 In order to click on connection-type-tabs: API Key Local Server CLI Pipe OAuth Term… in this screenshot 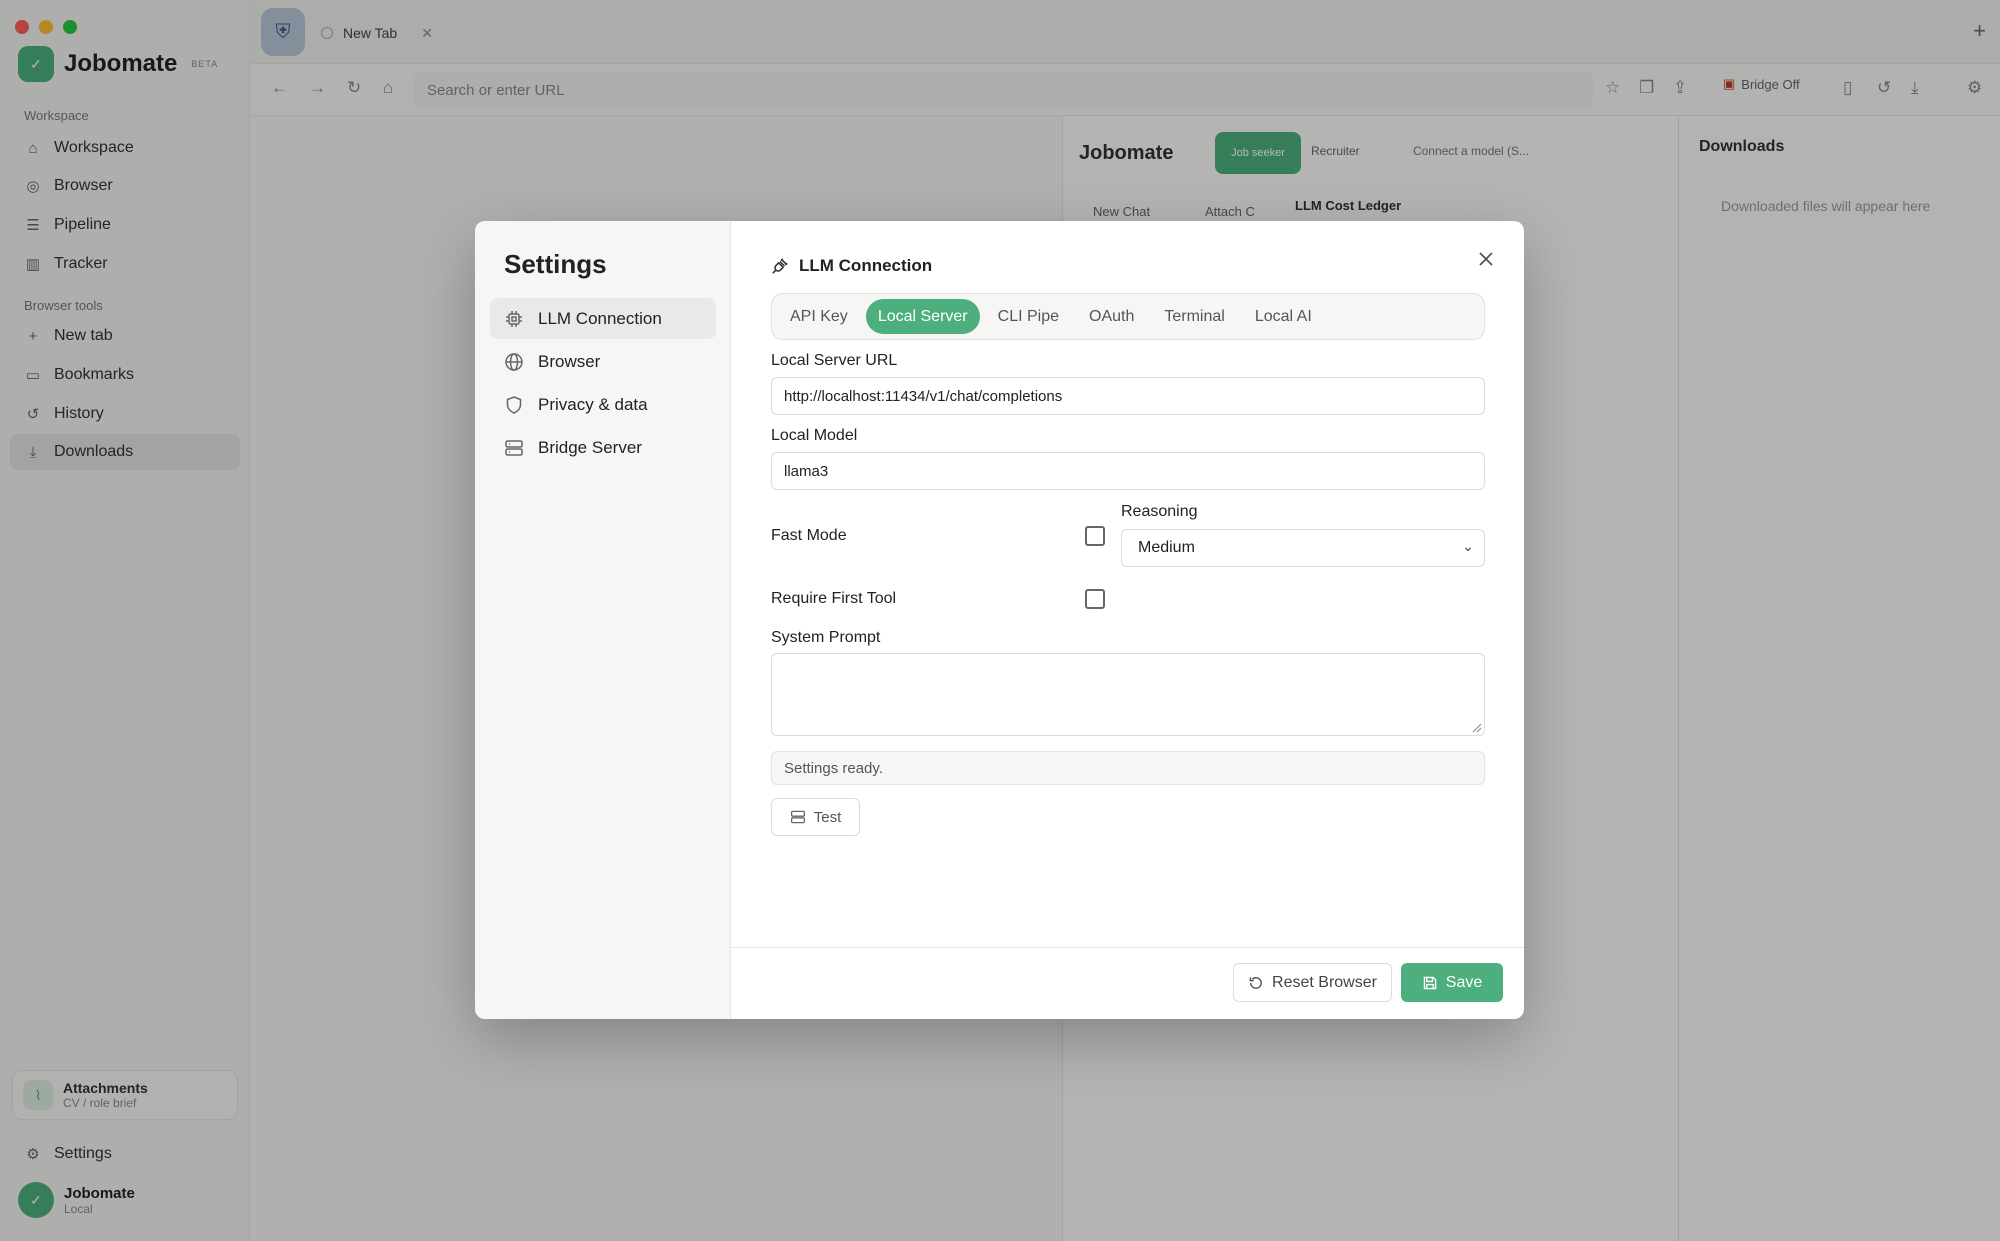, I will do `click(1128, 316)`.